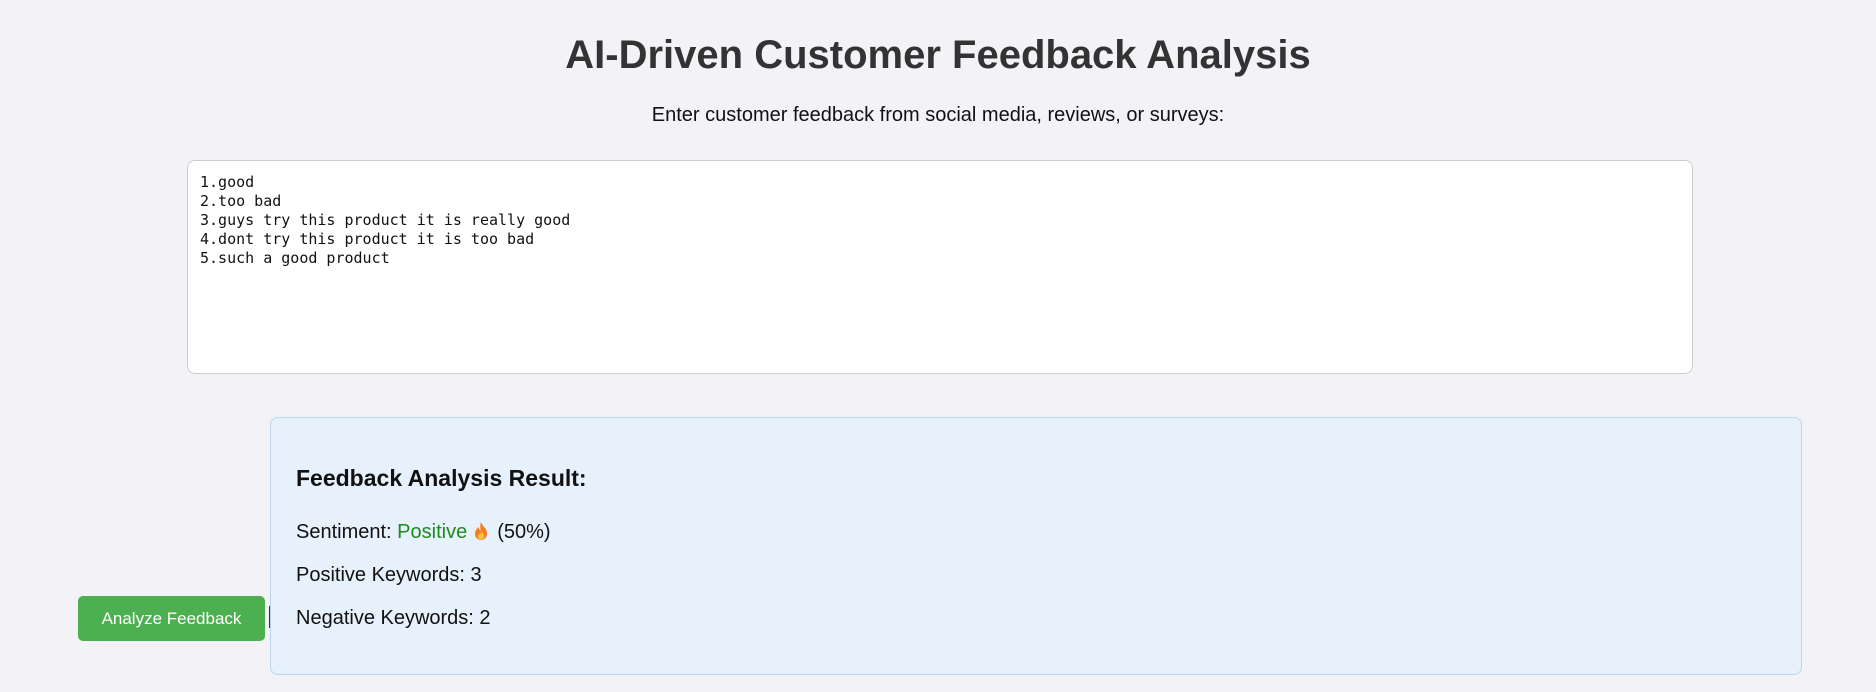 This screenshot has height=692, width=1876. What do you see at coordinates (171, 618) in the screenshot?
I see `analyze-feedback-button: Analyze Feedback` at bounding box center [171, 618].